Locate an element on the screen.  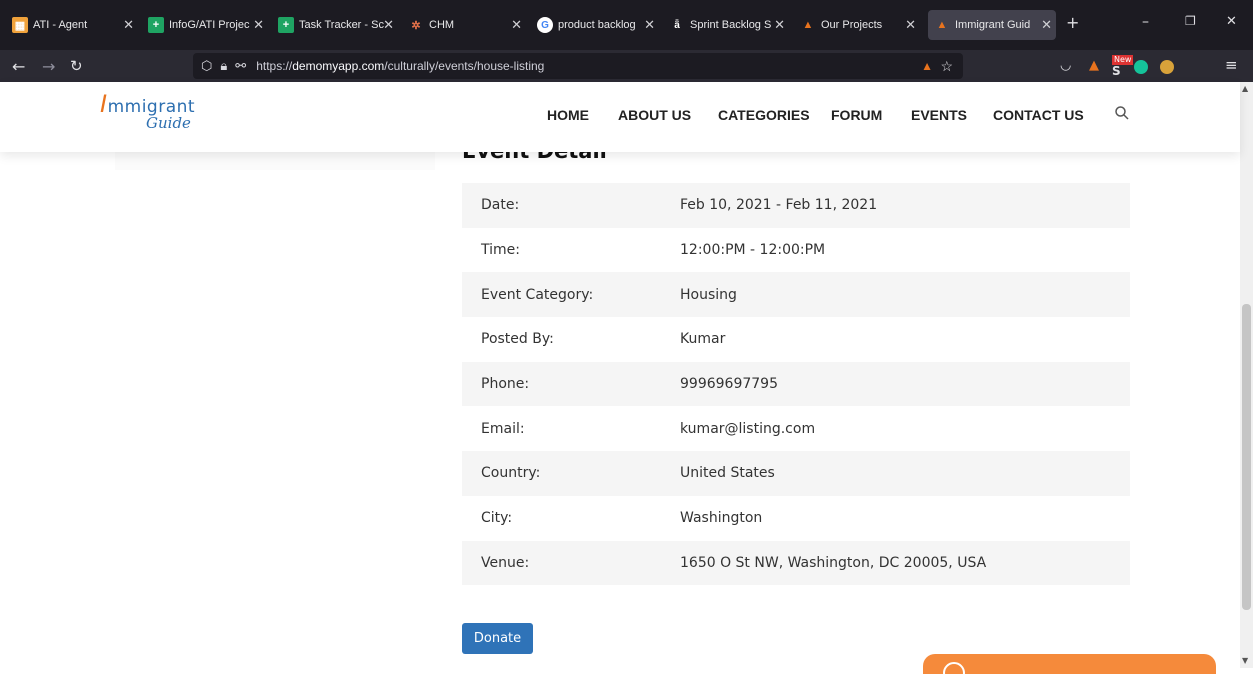
table-row-phone: Phone: 99969697795 is located at coordinates (796, 384).